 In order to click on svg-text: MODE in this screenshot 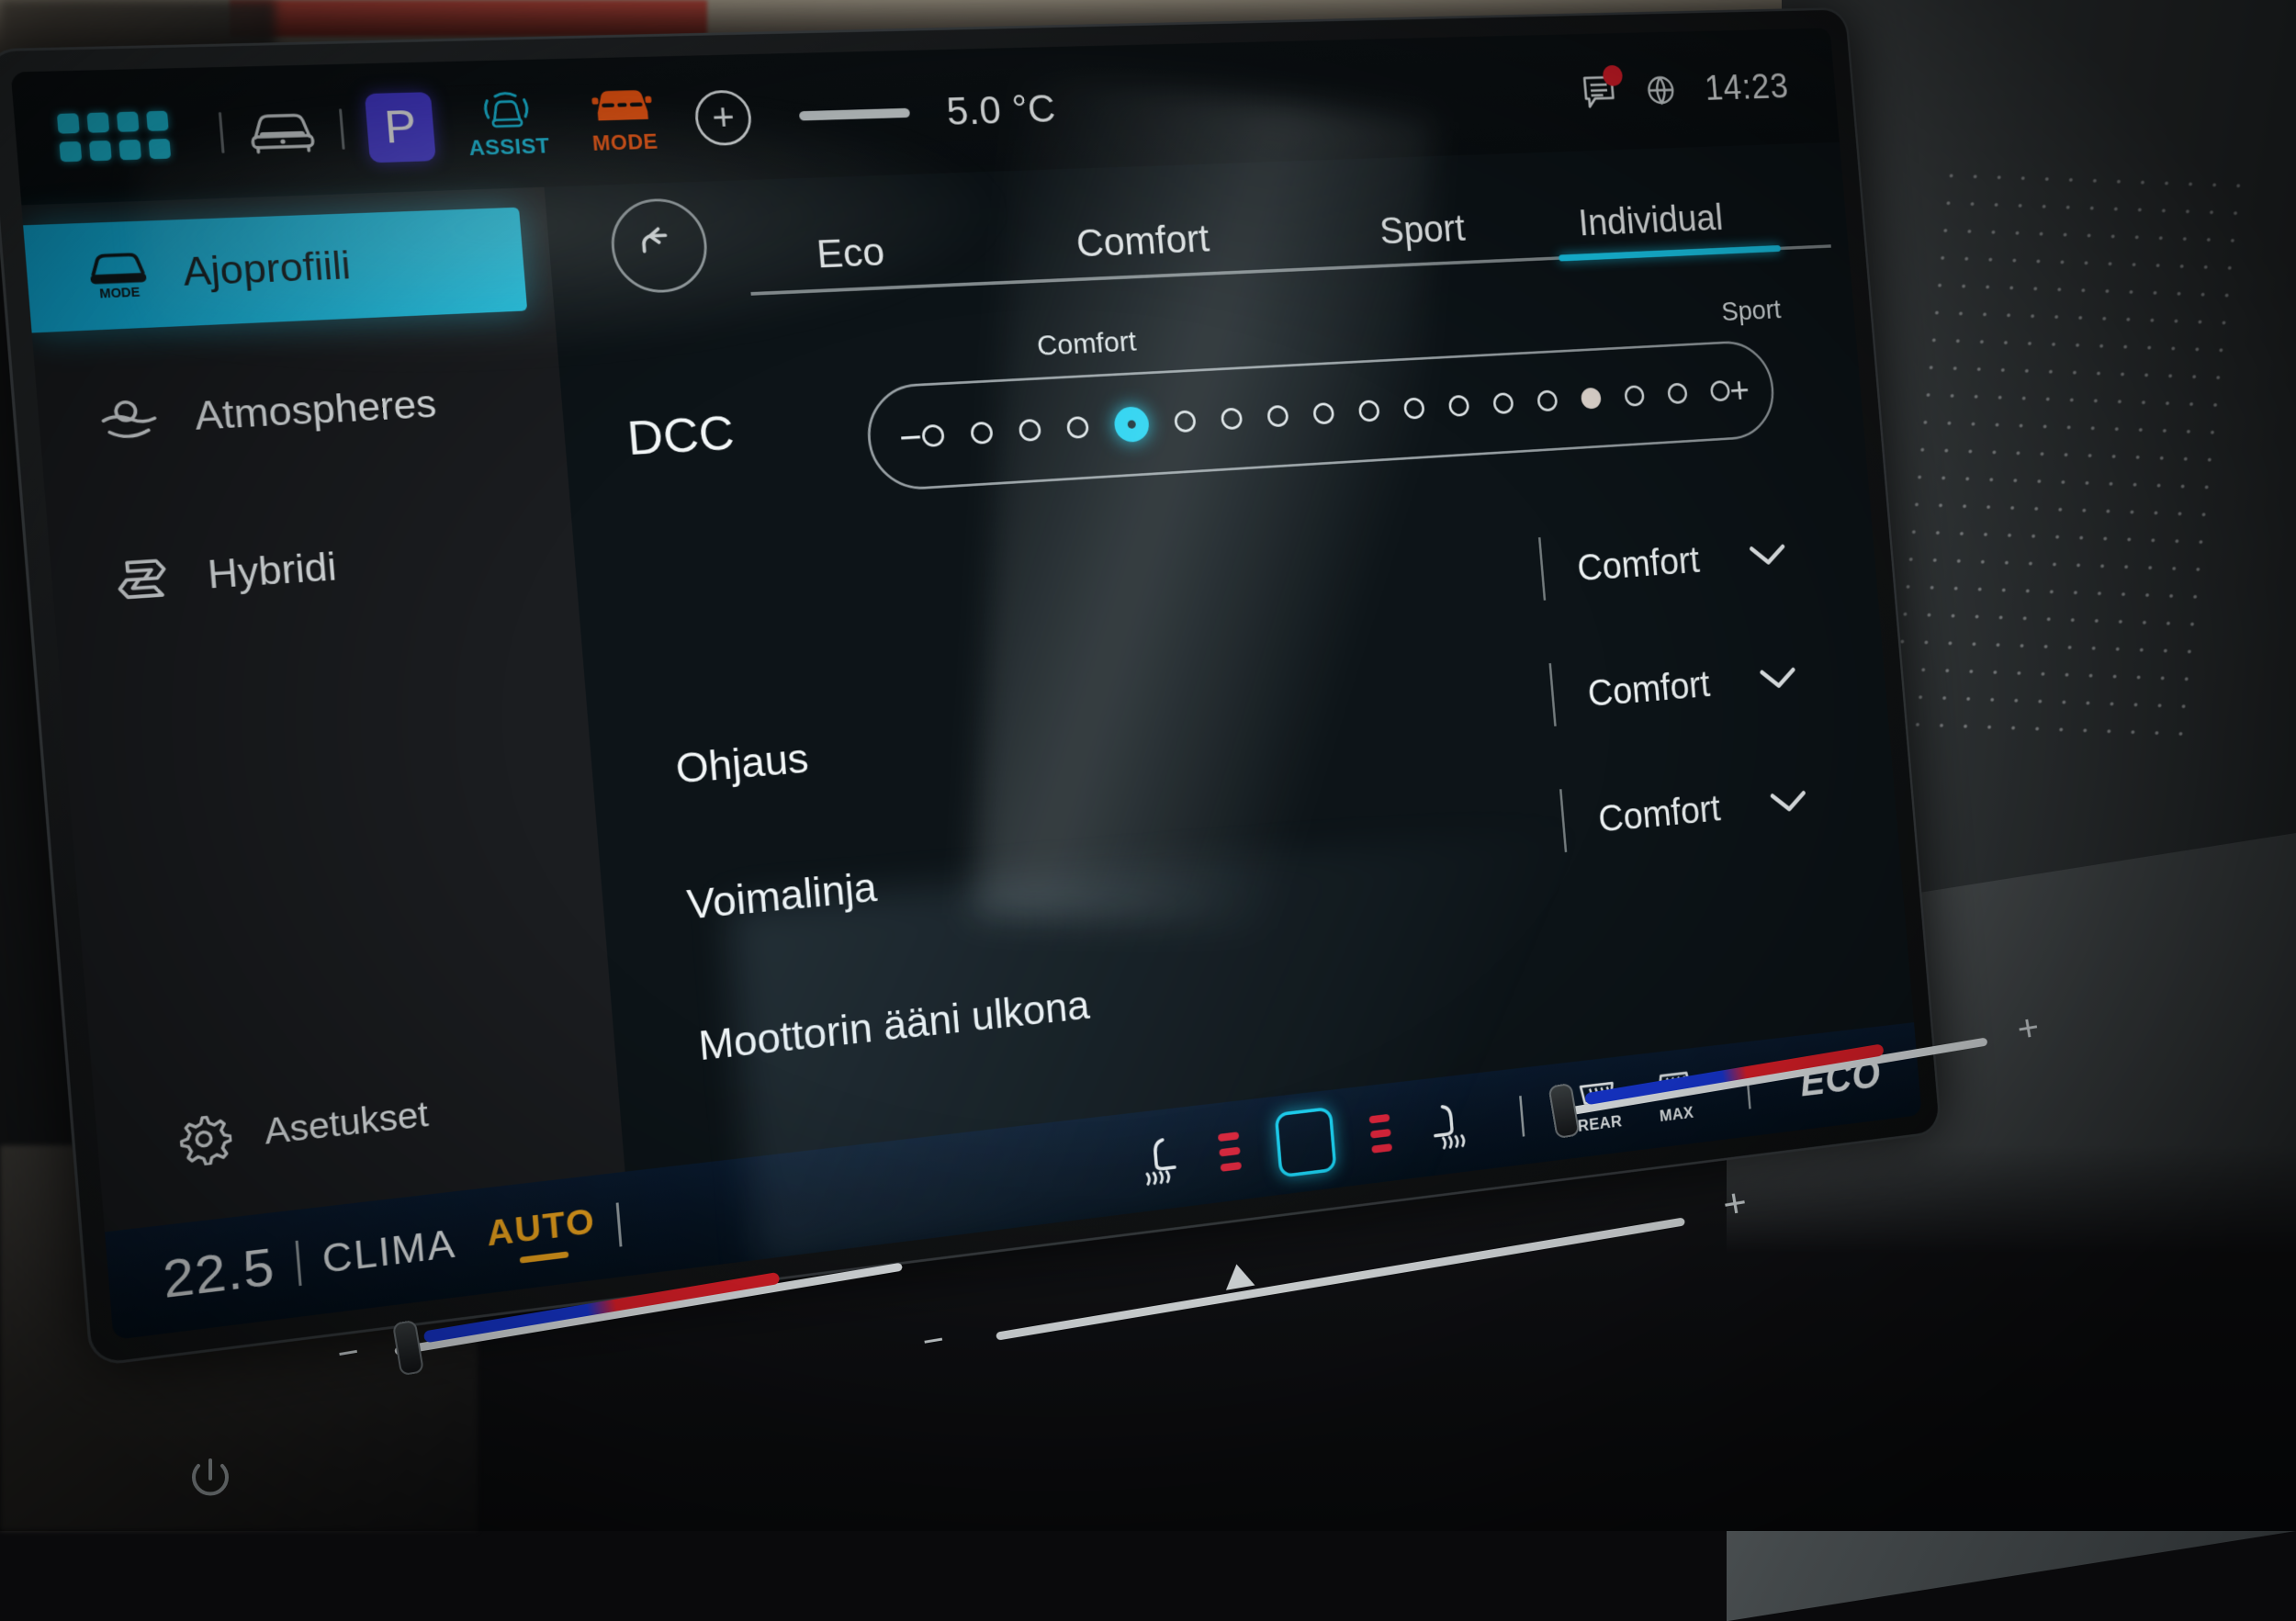, I will do `click(120, 293)`.